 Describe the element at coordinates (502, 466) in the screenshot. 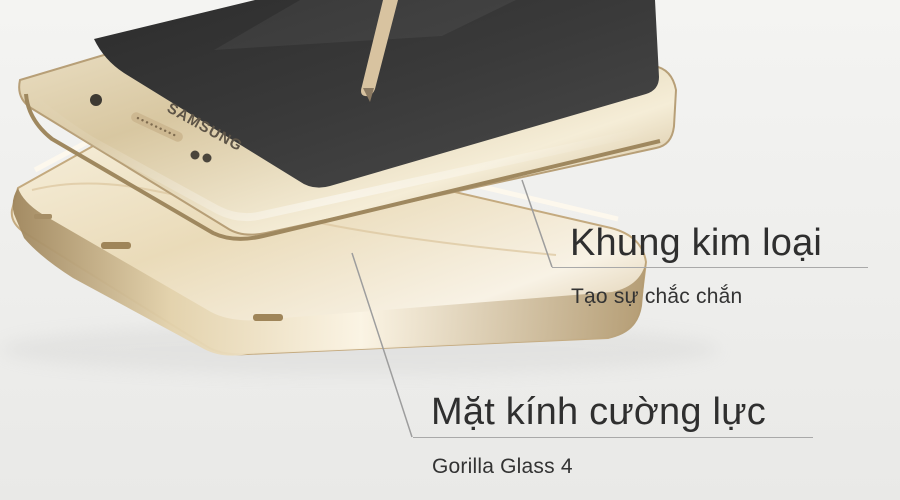

I see `glass-callout-subtitle: Gorilla Glass 4` at that location.